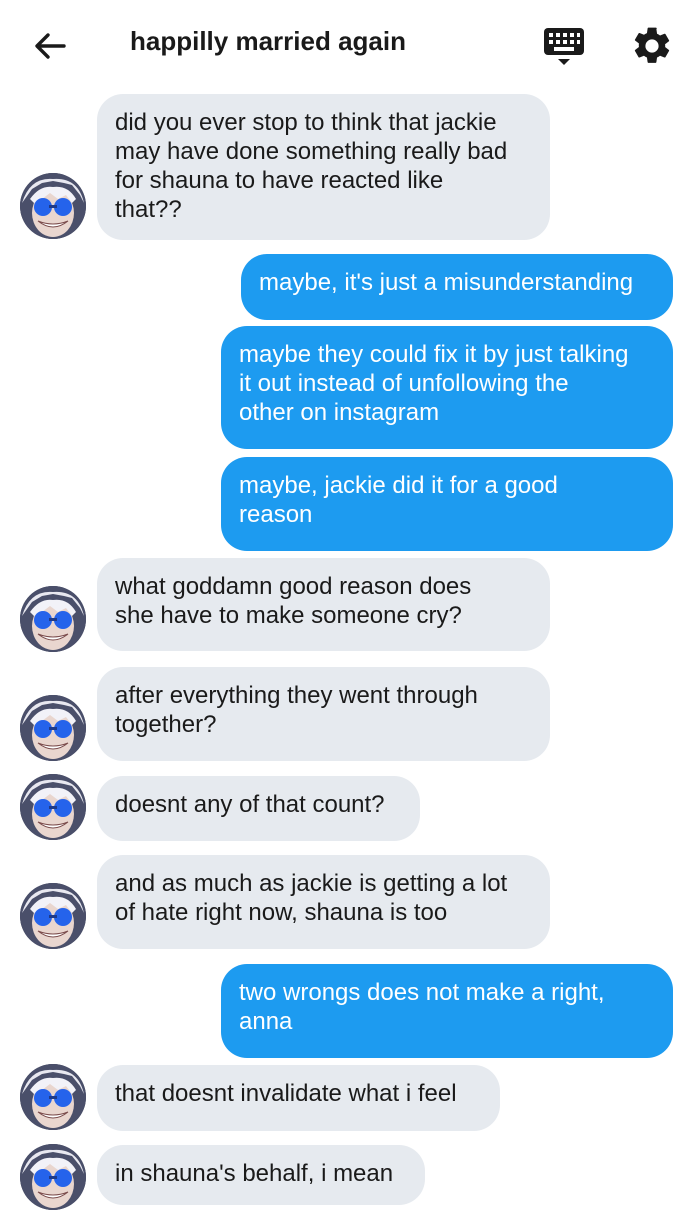 The height and width of the screenshot is (1210, 686). What do you see at coordinates (564, 46) in the screenshot?
I see `keyboard-icon` at bounding box center [564, 46].